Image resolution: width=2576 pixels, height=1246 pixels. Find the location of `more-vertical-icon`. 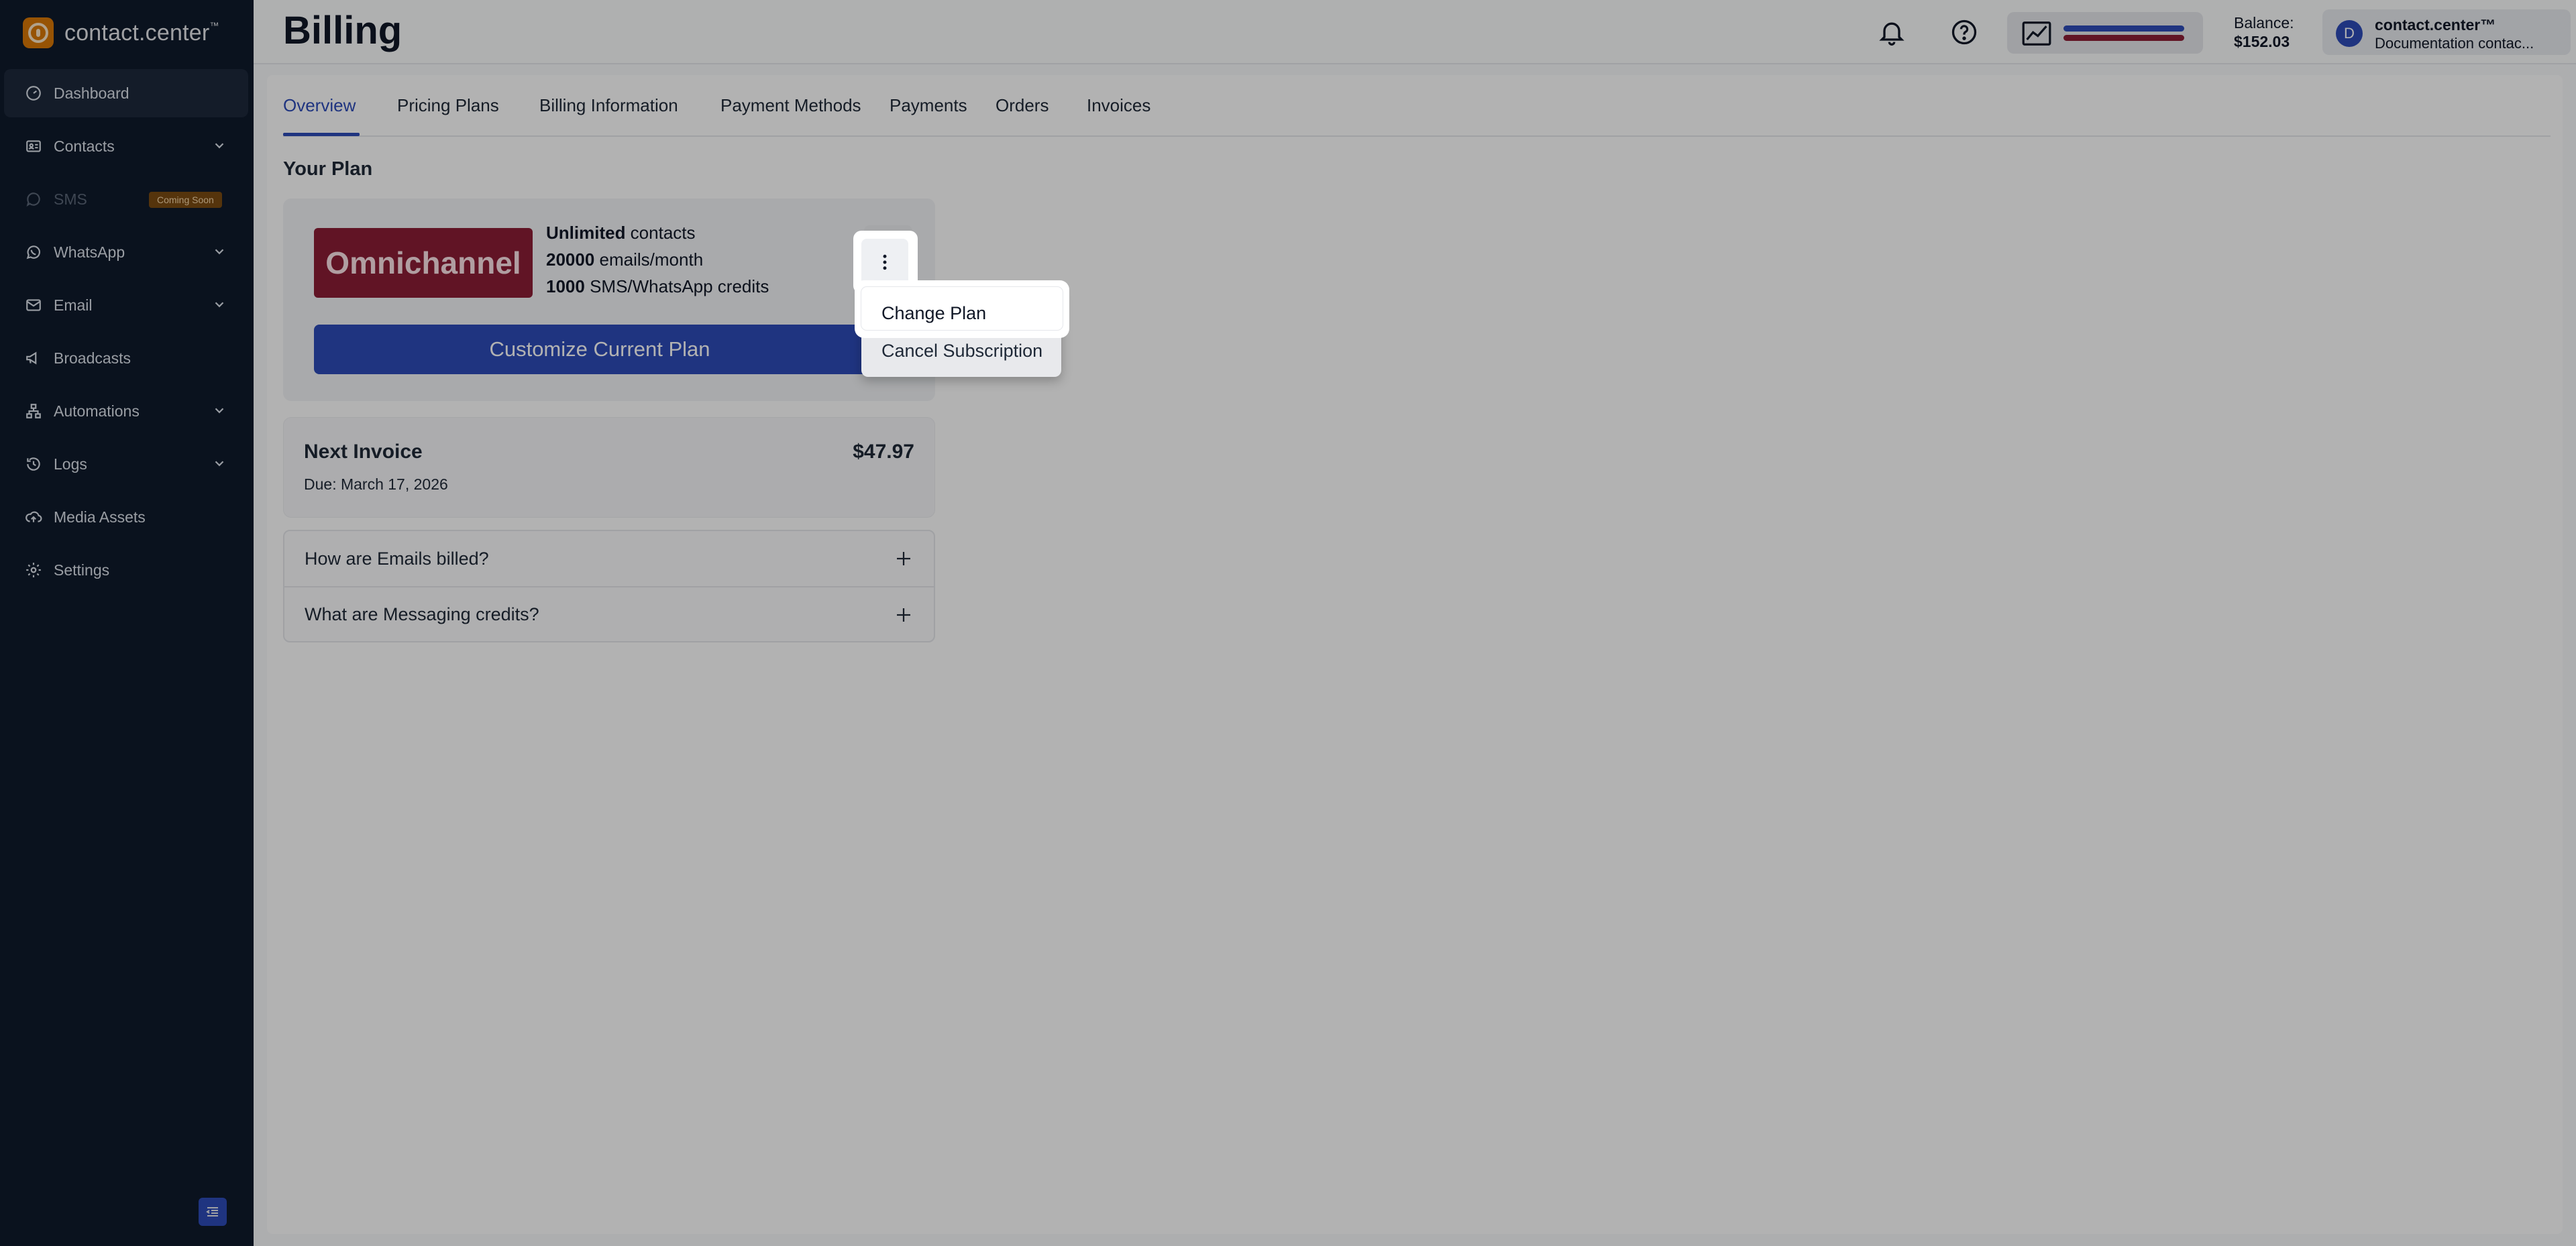

more-vertical-icon is located at coordinates (885, 262).